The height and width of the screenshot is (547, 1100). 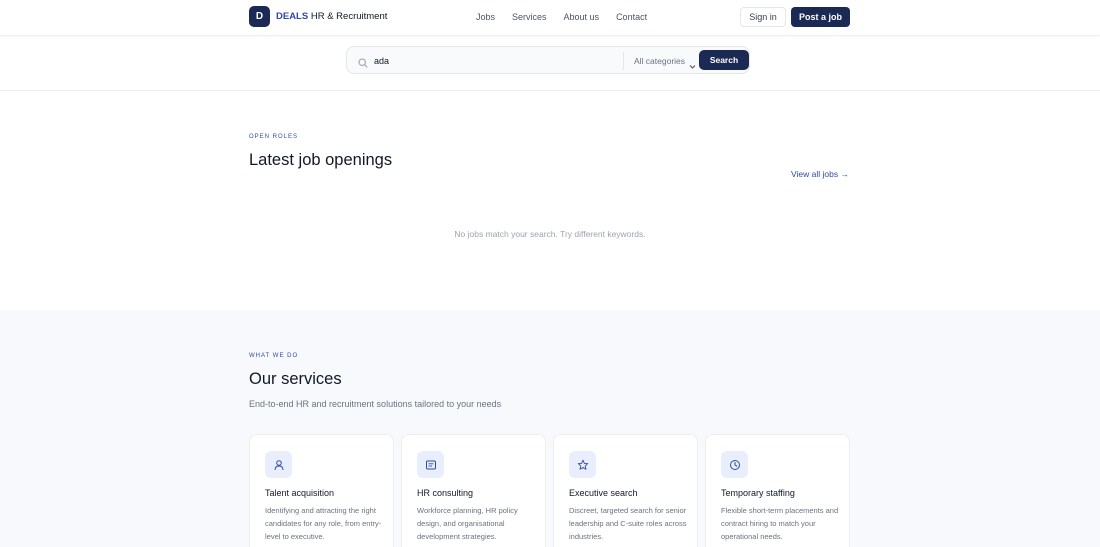 What do you see at coordinates (623, 61) in the screenshot?
I see `search-divider` at bounding box center [623, 61].